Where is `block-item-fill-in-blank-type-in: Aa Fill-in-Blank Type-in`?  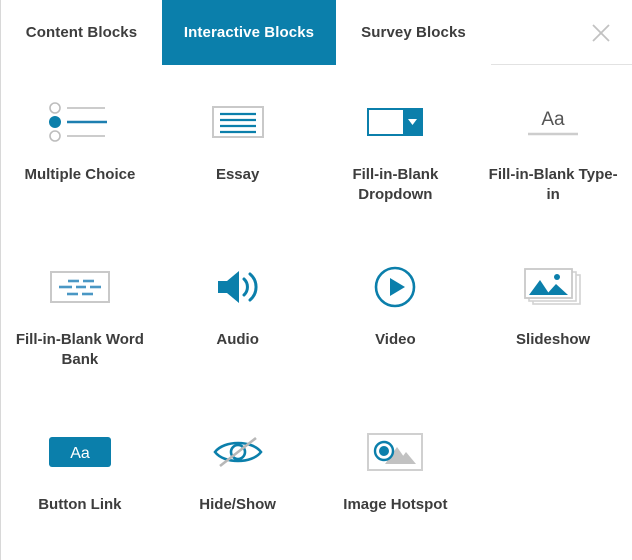 block-item-fill-in-blank-type-in: Aa Fill-in-Blank Type-in is located at coordinates (553, 169).